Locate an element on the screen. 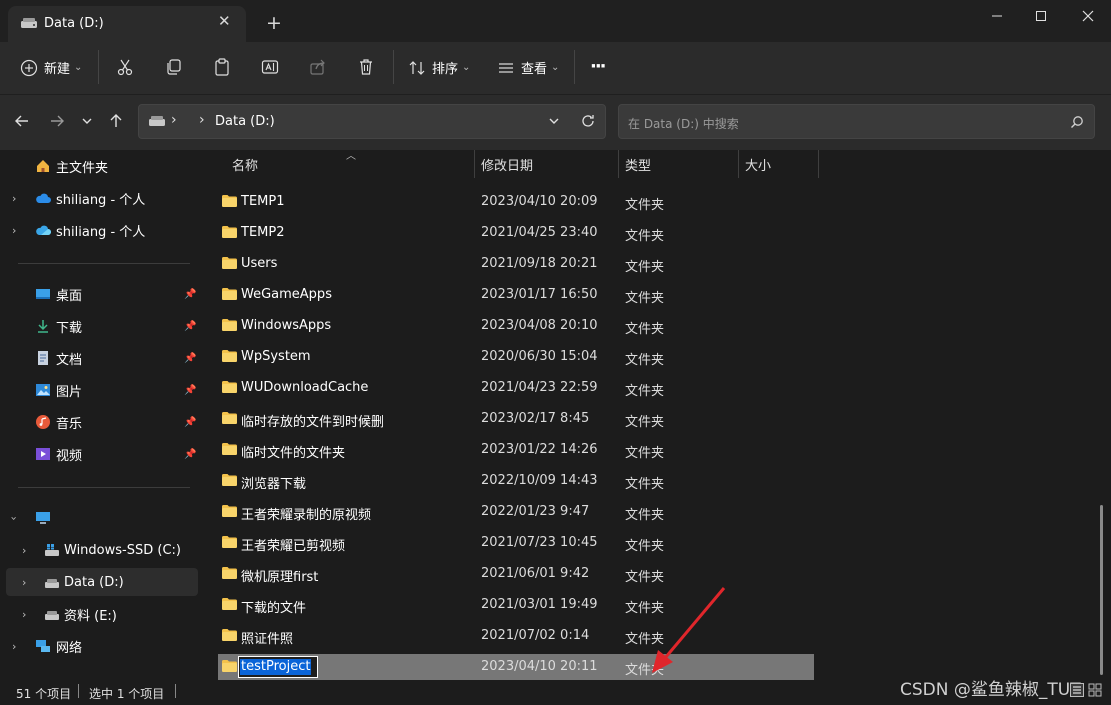 The width and height of the screenshot is (1111, 705). close-window-icon is located at coordinates (1088, 16).